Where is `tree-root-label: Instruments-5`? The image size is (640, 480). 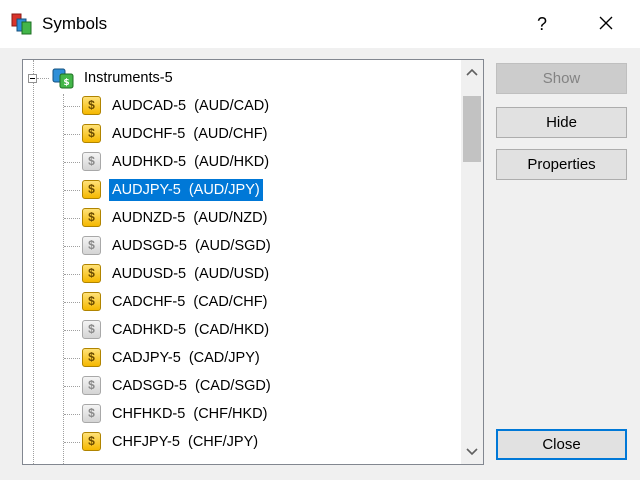
tree-root-label: Instruments-5 is located at coordinates (128, 78).